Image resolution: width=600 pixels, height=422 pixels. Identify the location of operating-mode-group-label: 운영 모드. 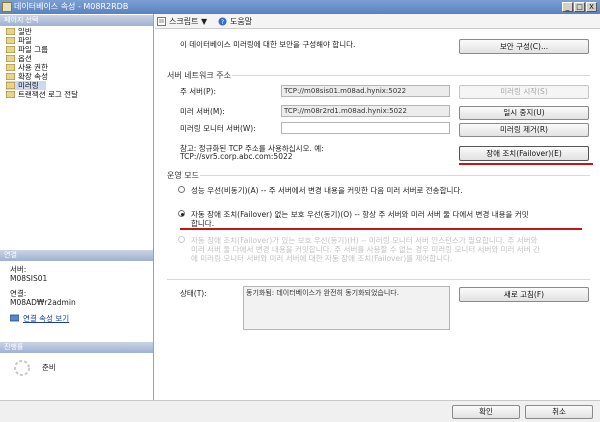
(183, 175).